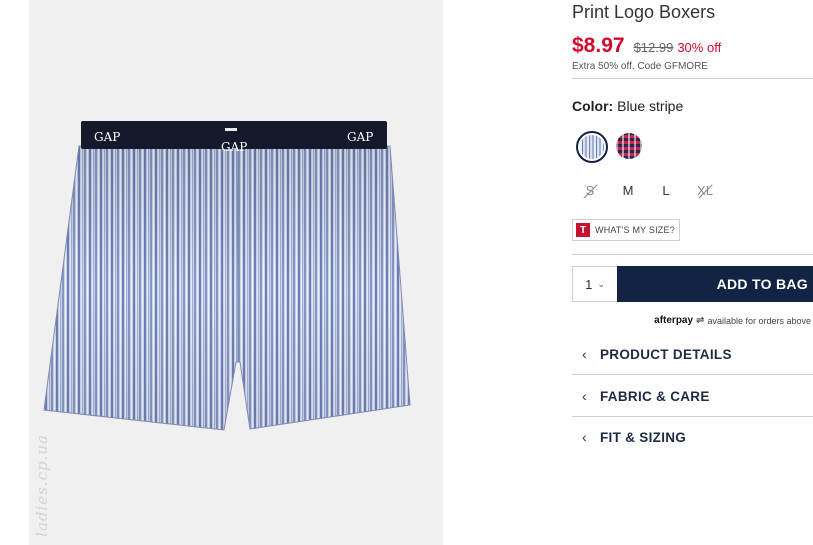 The height and width of the screenshot is (545, 813). I want to click on accordion-label: FABRIC & CARE, so click(655, 396).